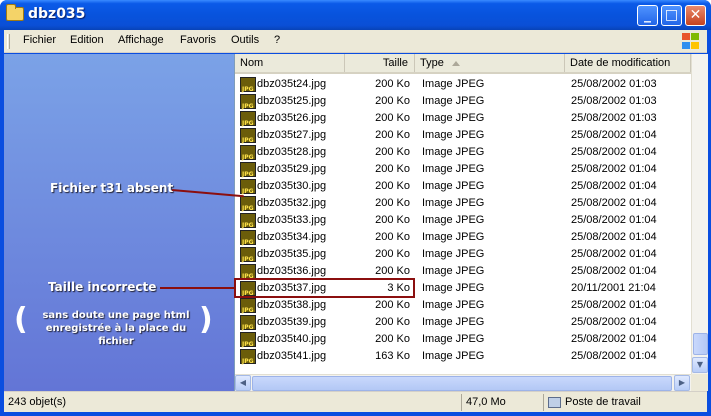  Describe the element at coordinates (234, 402) in the screenshot. I see `status-objects: 243 objet(s)` at that location.